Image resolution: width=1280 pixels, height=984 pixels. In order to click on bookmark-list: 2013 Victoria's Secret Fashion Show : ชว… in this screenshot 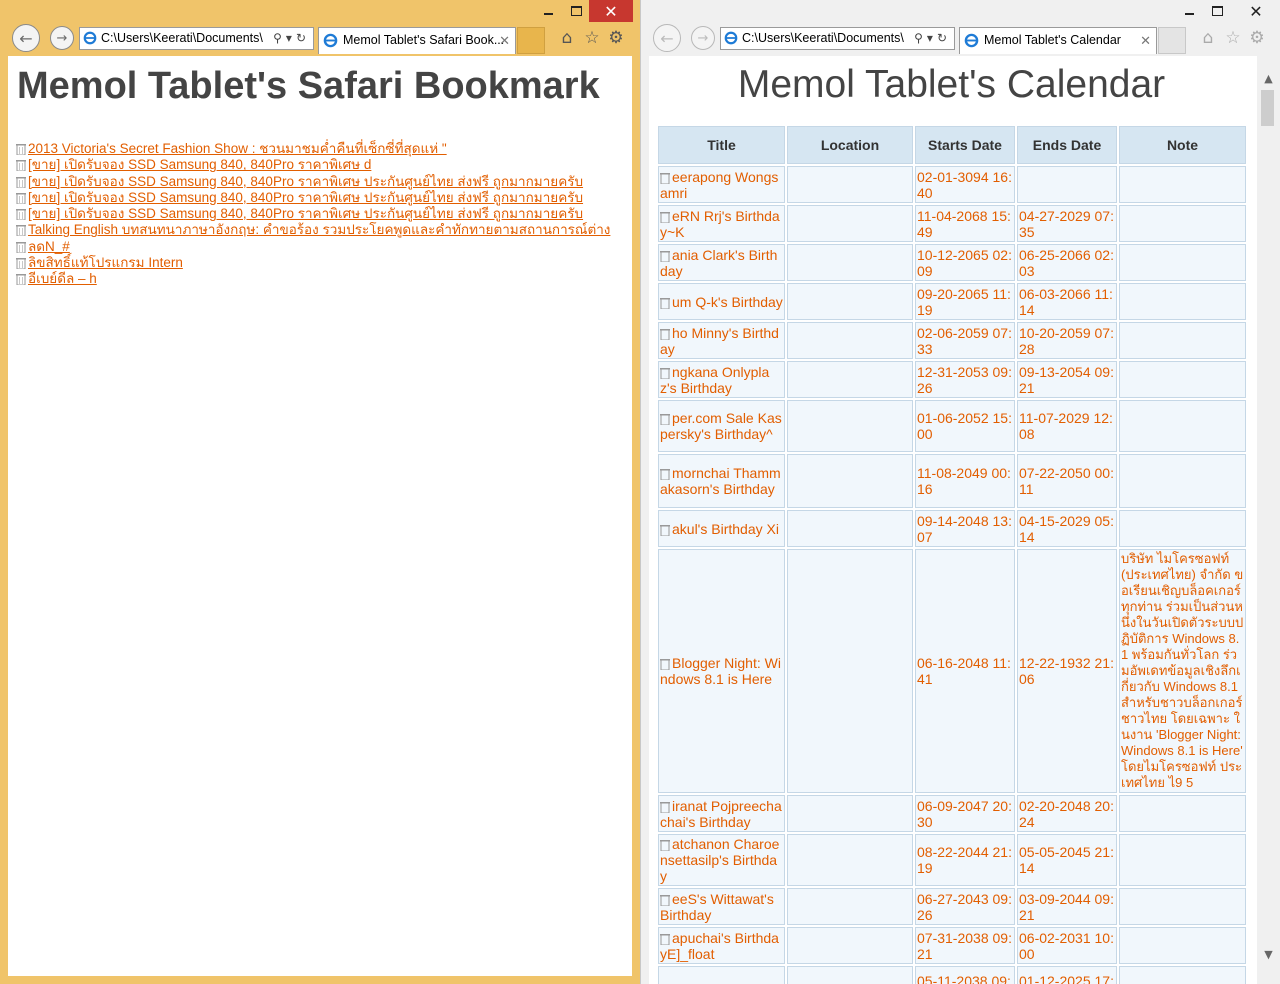, I will do `click(324, 214)`.